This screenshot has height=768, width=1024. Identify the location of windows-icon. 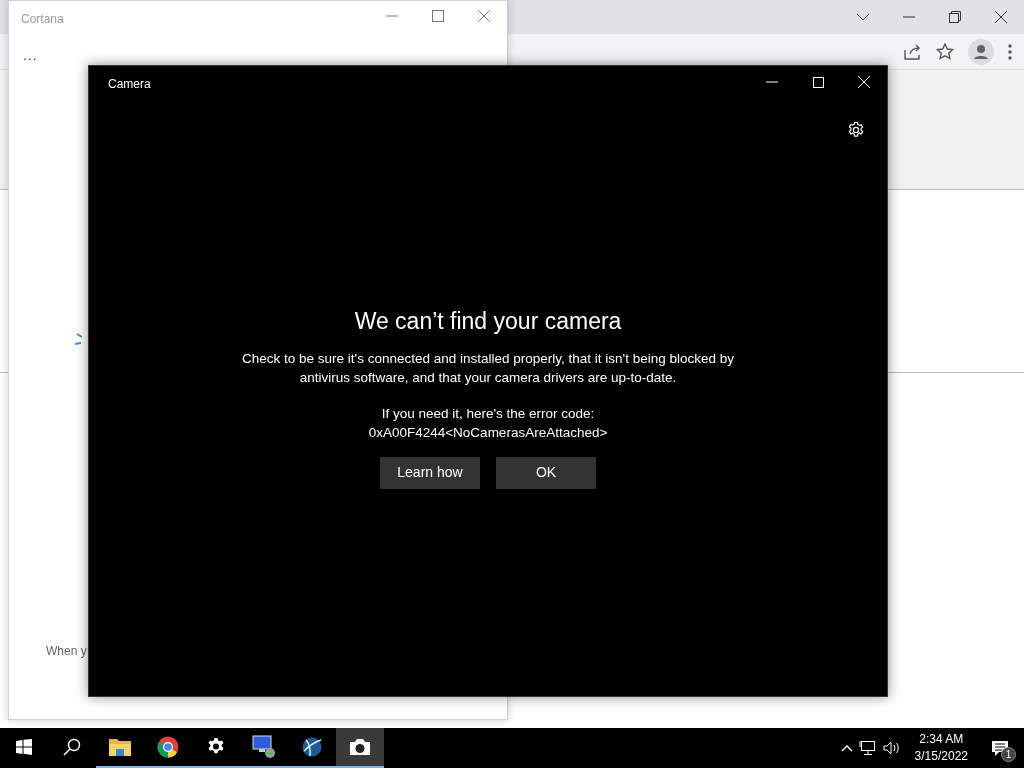
(24, 747).